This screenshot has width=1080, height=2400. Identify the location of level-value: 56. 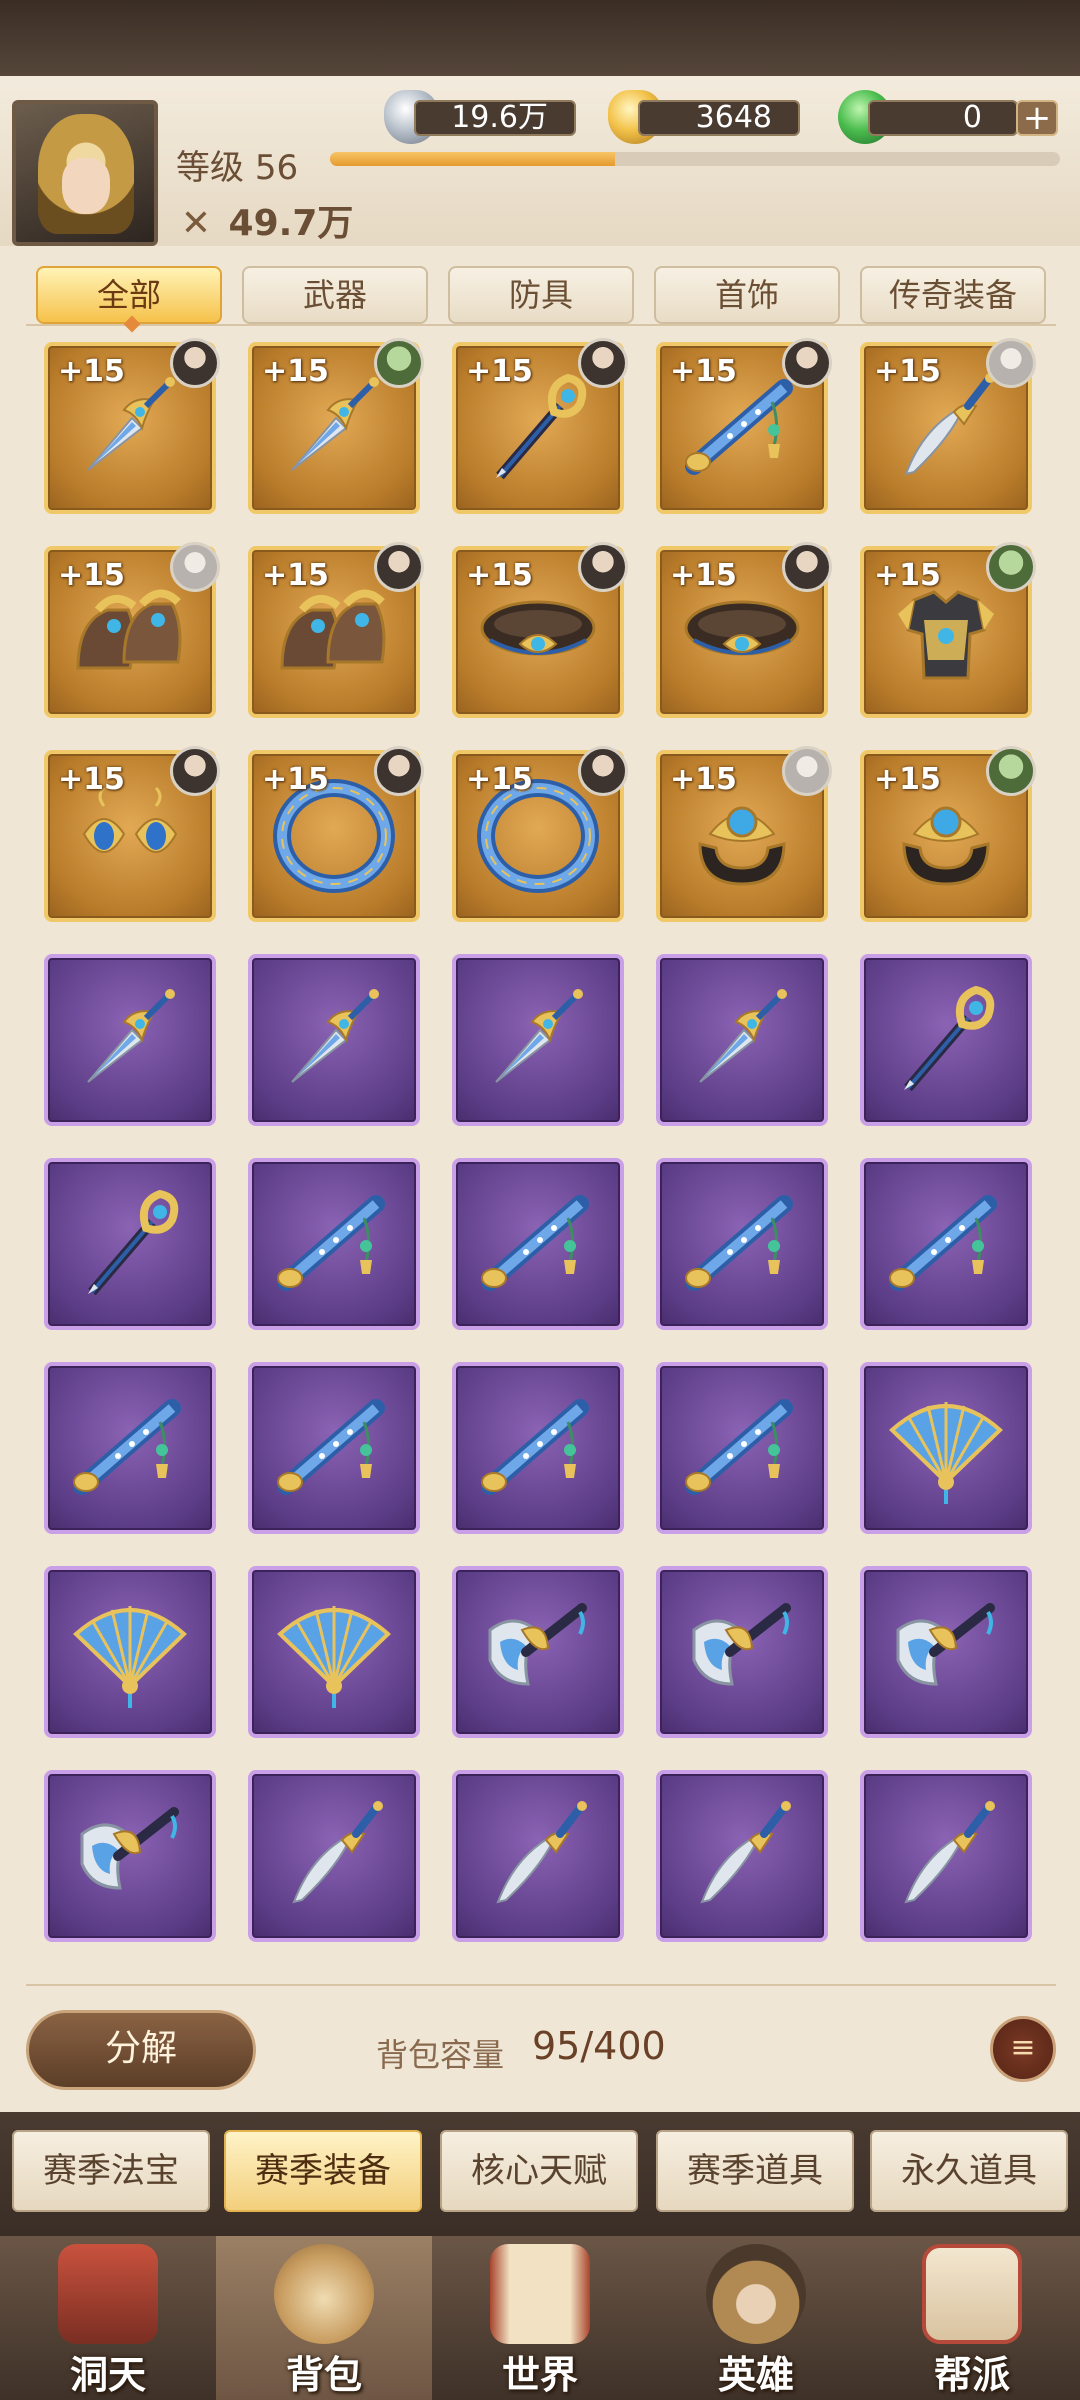
(276, 168).